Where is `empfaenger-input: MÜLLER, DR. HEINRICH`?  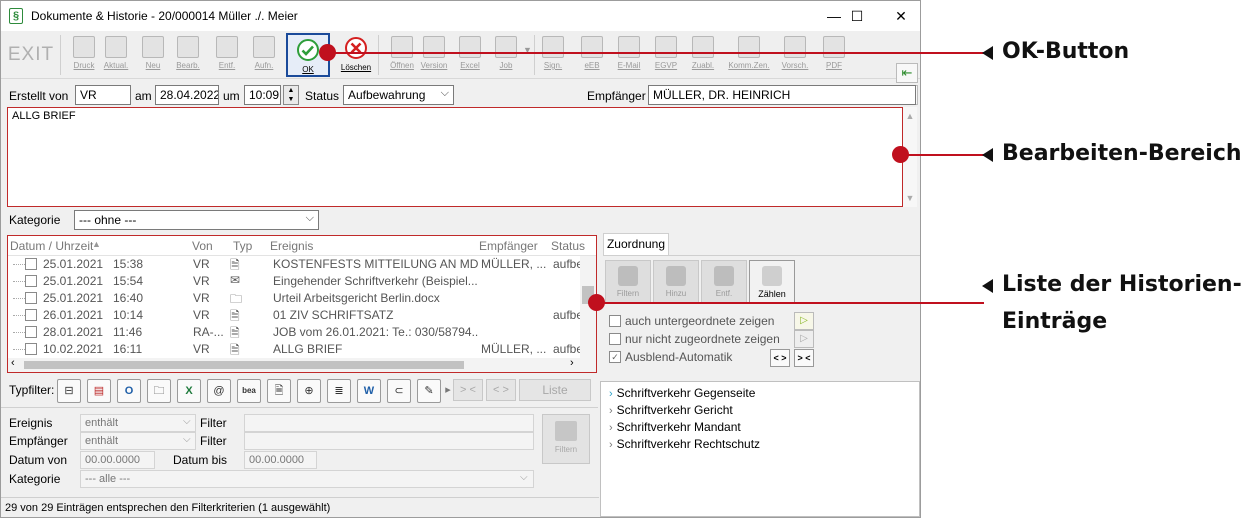 empfaenger-input: MÜLLER, DR. HEINRICH is located at coordinates (782, 95).